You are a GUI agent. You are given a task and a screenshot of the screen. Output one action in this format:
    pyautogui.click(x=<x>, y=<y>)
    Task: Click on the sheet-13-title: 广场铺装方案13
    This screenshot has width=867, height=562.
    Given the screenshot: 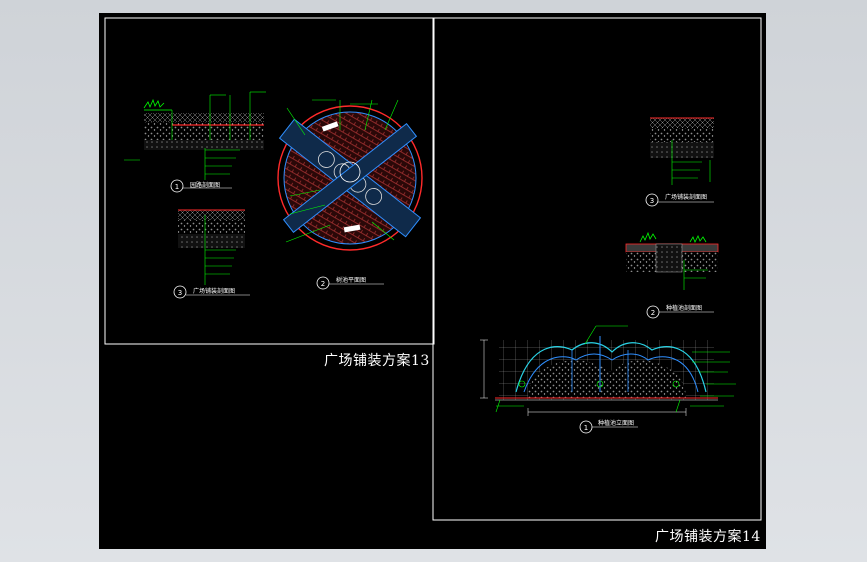 What is the action you would take?
    pyautogui.click(x=377, y=361)
    